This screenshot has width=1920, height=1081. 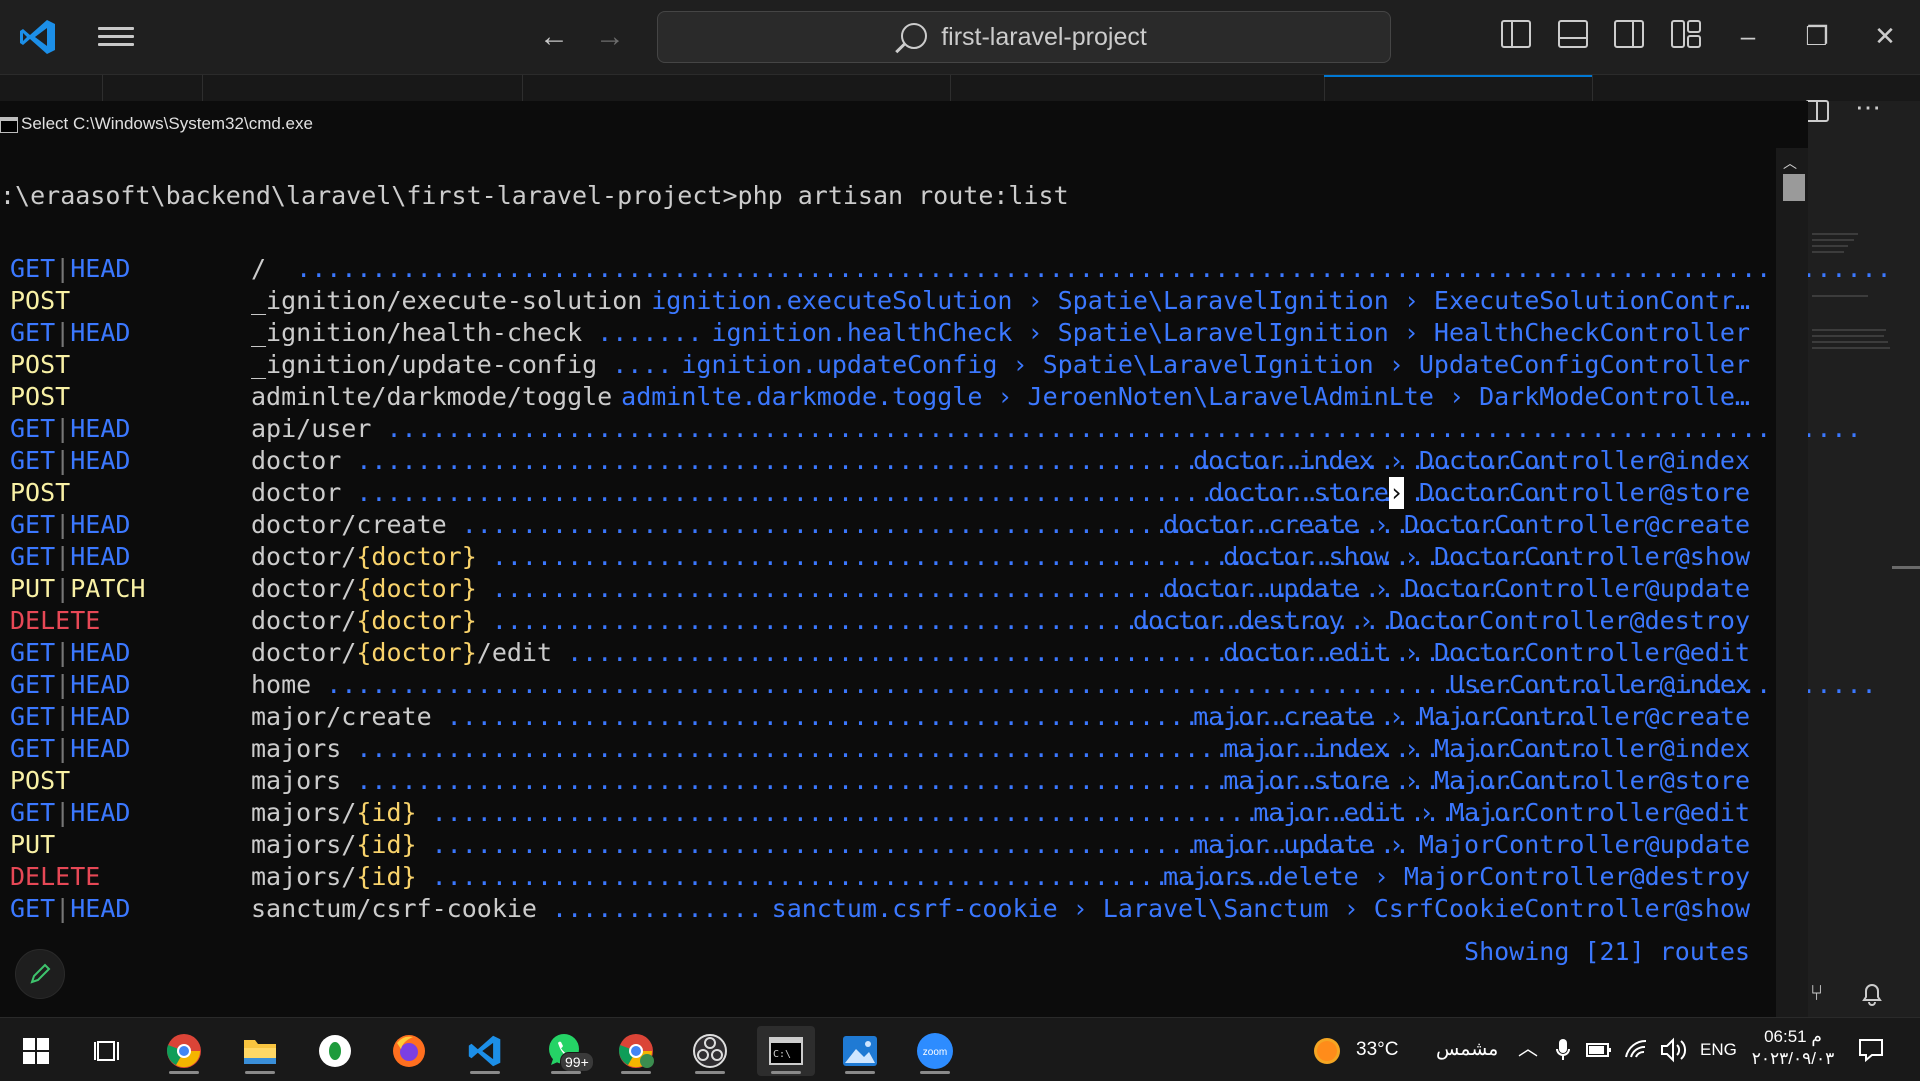 What do you see at coordinates (1864, 301) in the screenshot?
I see `minimap` at bounding box center [1864, 301].